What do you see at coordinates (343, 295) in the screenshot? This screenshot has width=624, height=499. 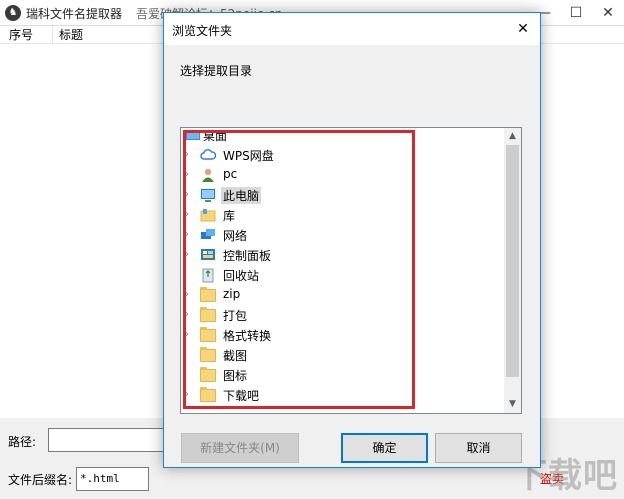 I see `tree-item: › zip` at bounding box center [343, 295].